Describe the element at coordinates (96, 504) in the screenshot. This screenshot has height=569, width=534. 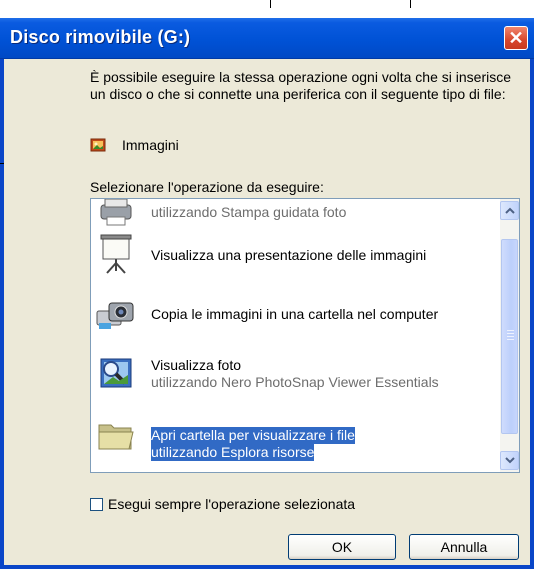
I see `always-do-checkbox` at that location.